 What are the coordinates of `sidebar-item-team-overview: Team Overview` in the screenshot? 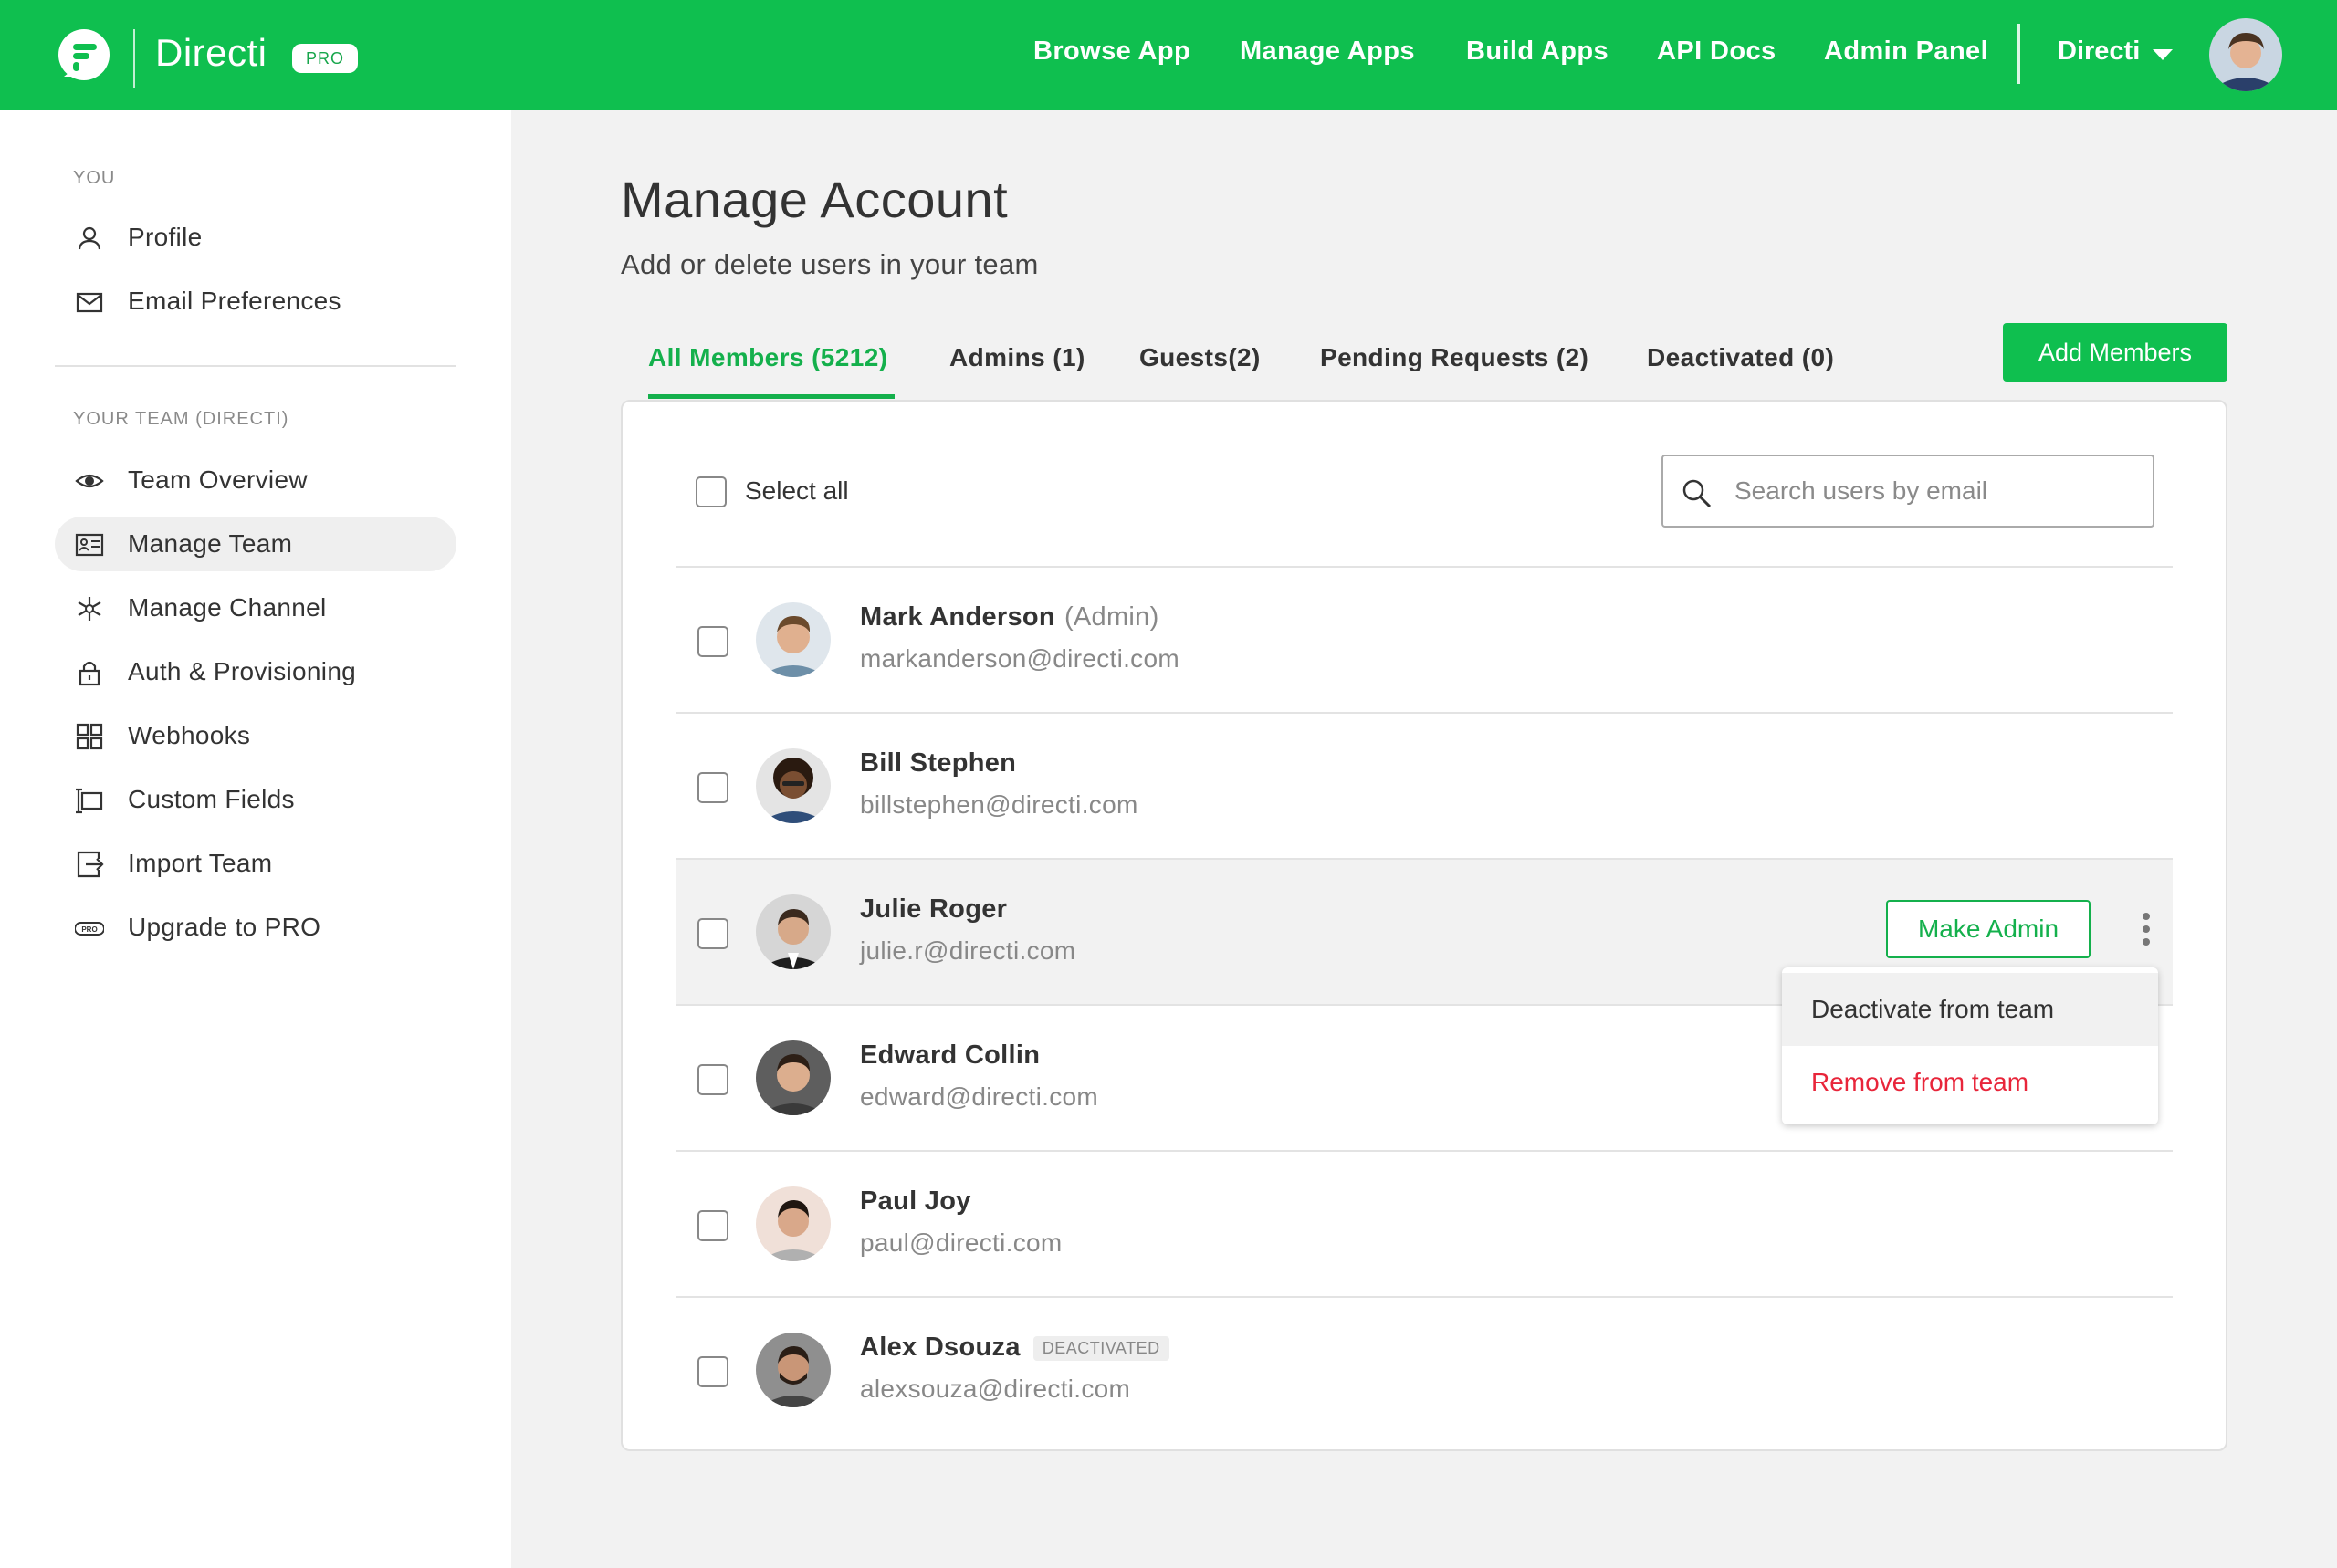 It's located at (255, 480).